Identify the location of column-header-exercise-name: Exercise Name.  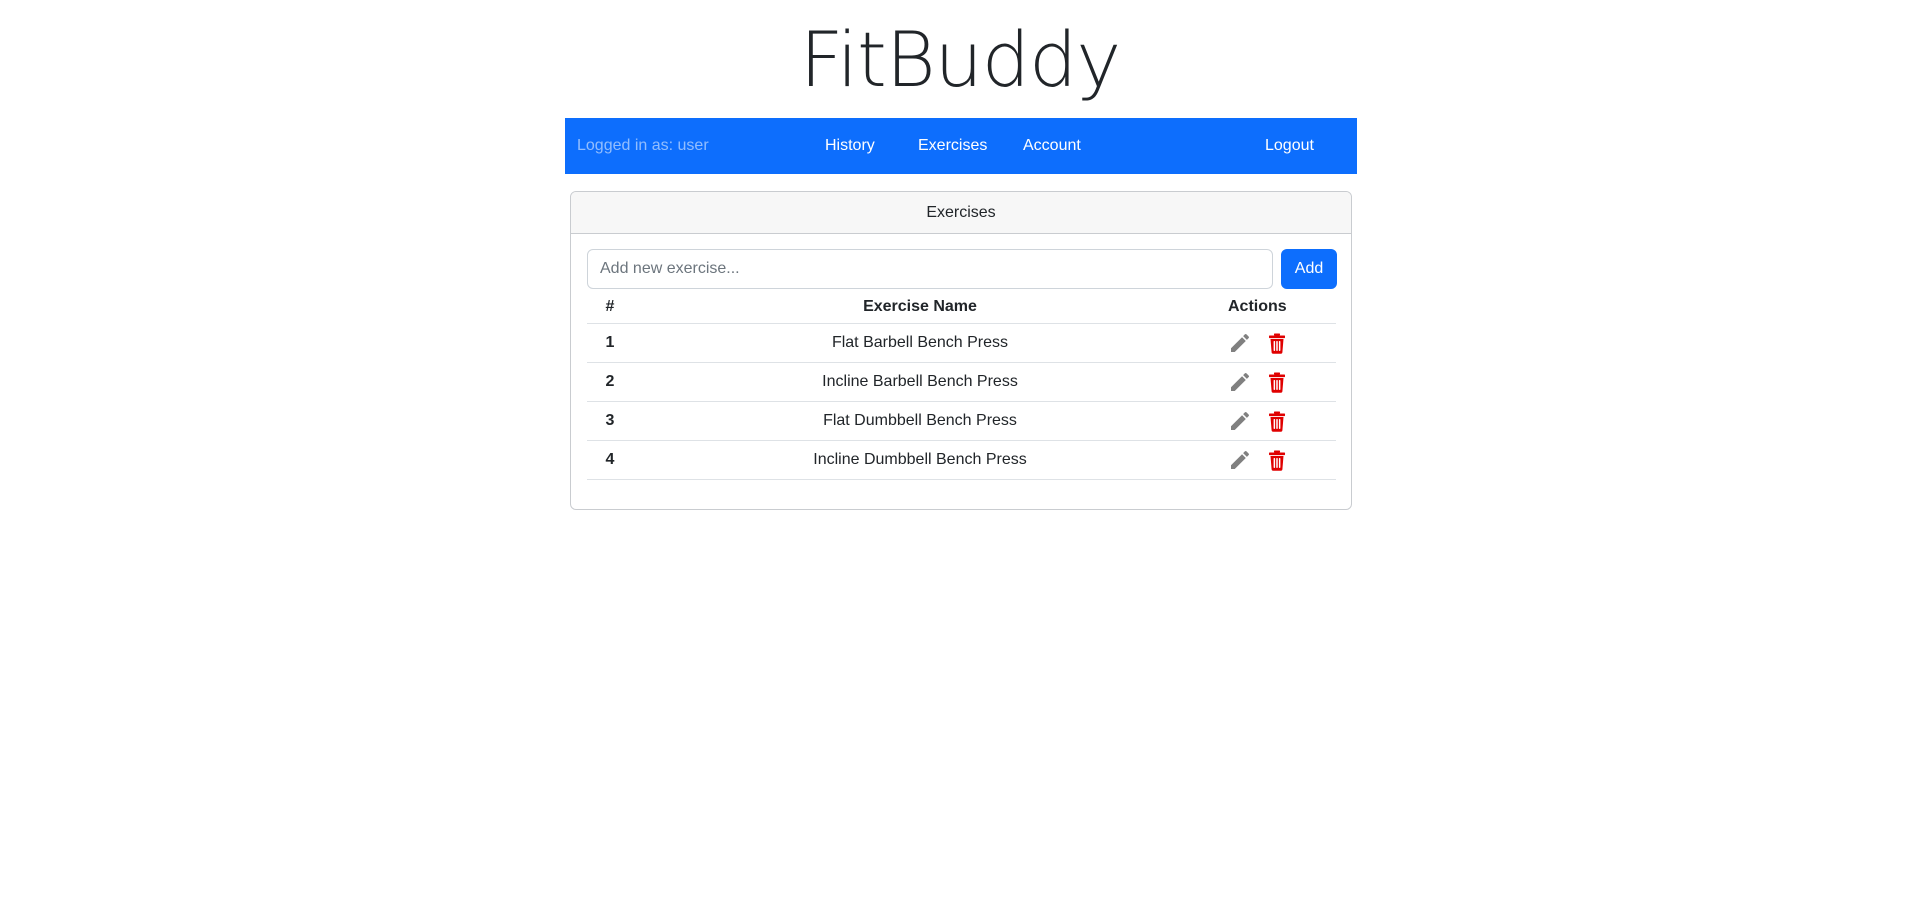
(920, 307).